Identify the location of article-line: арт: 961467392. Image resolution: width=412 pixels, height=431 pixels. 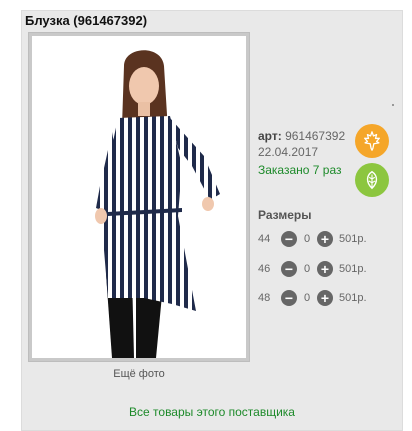
(301, 136).